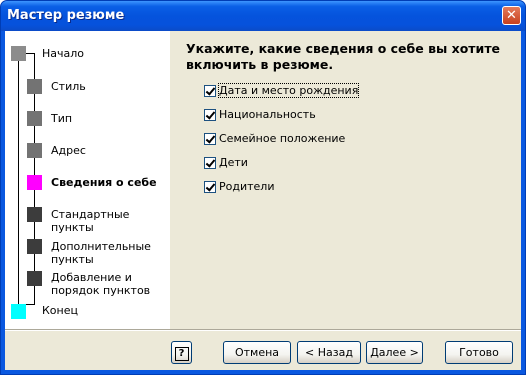 The width and height of the screenshot is (526, 375). Describe the element at coordinates (246, 186) in the screenshot. I see `option-parents: Родители` at that location.